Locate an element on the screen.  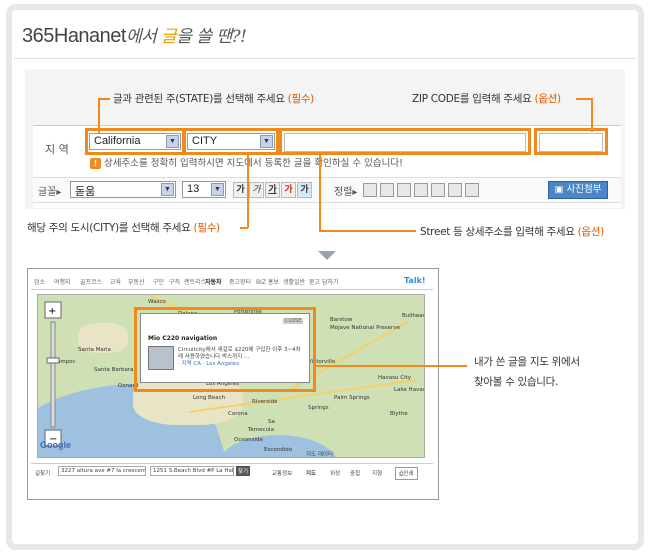
page-title: 365Hananet에서 글을 쓸 땐?! is located at coordinates (134, 35).